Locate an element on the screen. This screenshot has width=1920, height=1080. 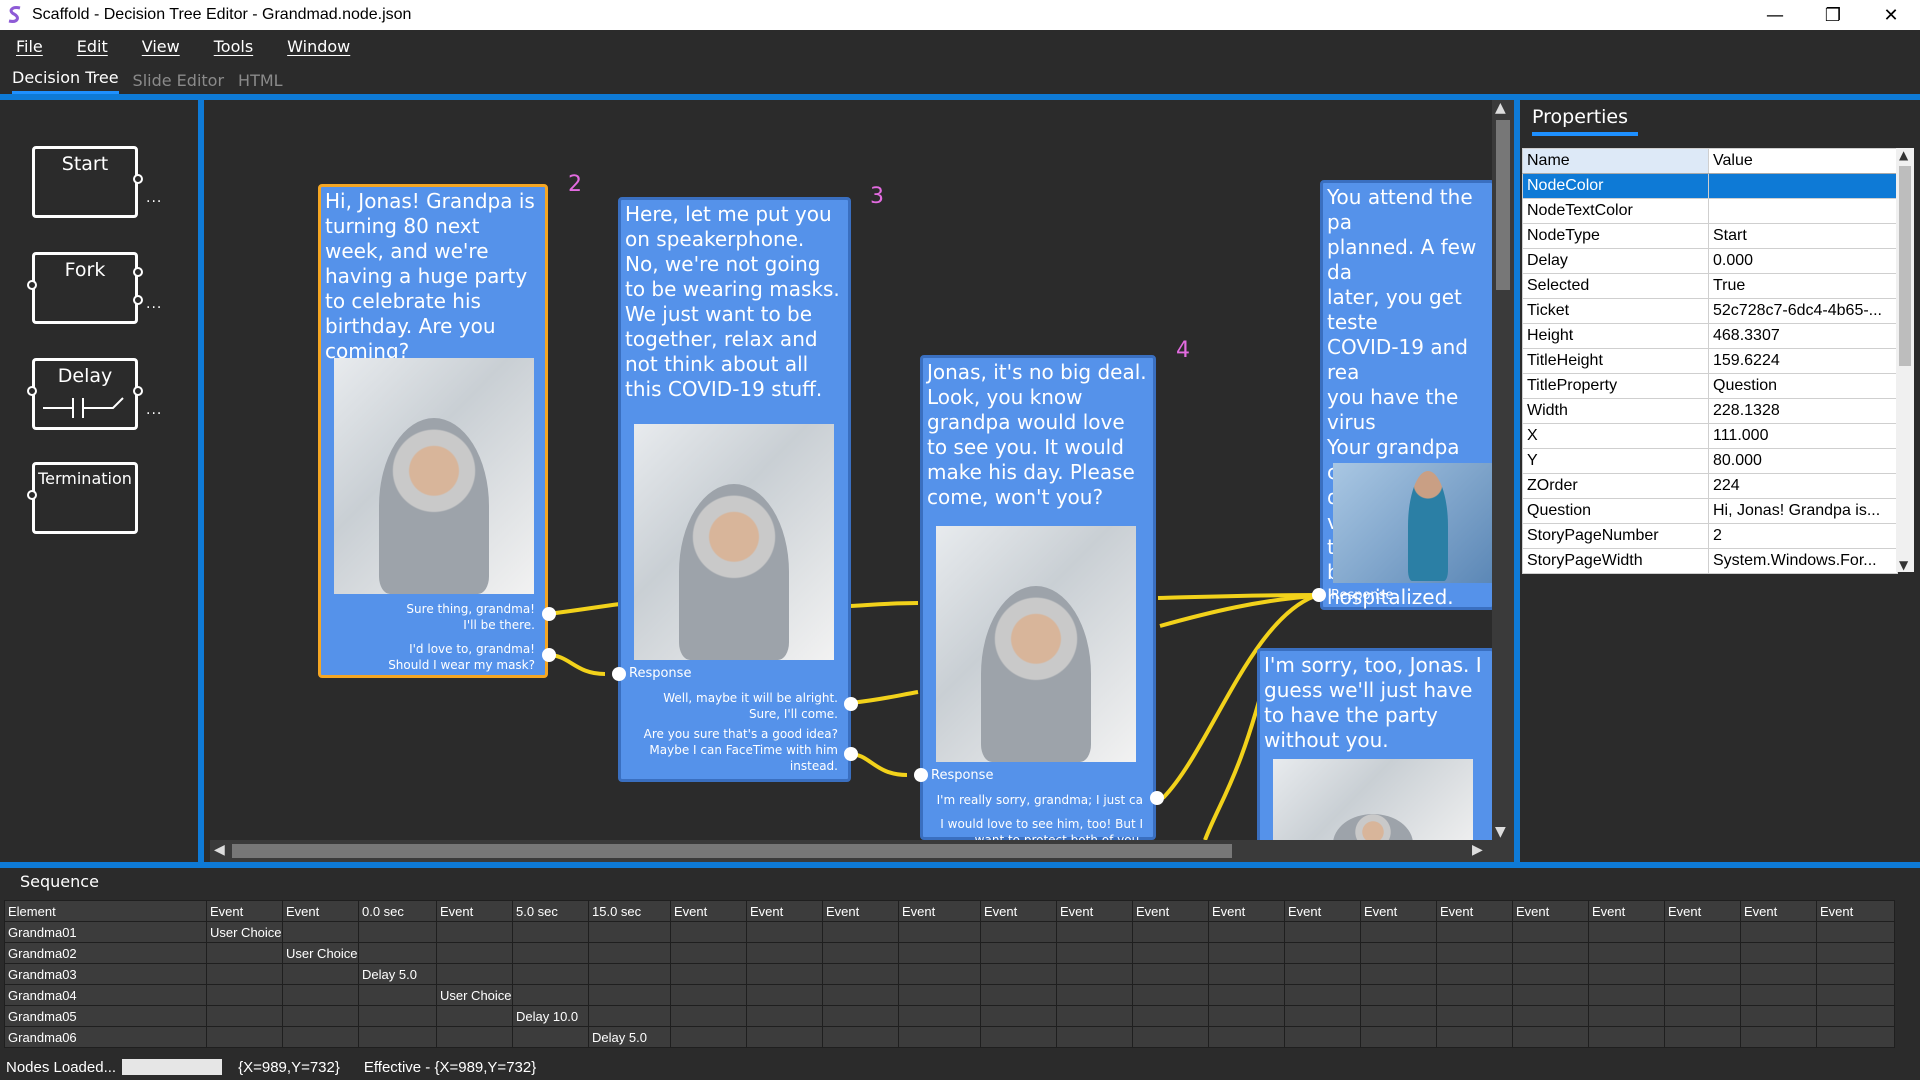
menu-tools: Tools is located at coordinates (233, 46).